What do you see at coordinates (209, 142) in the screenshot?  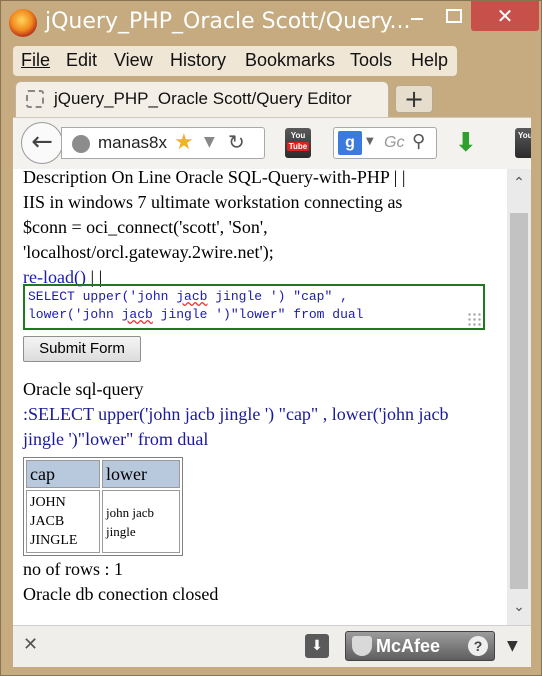 I see `history-dropdown-icon: ▼` at bounding box center [209, 142].